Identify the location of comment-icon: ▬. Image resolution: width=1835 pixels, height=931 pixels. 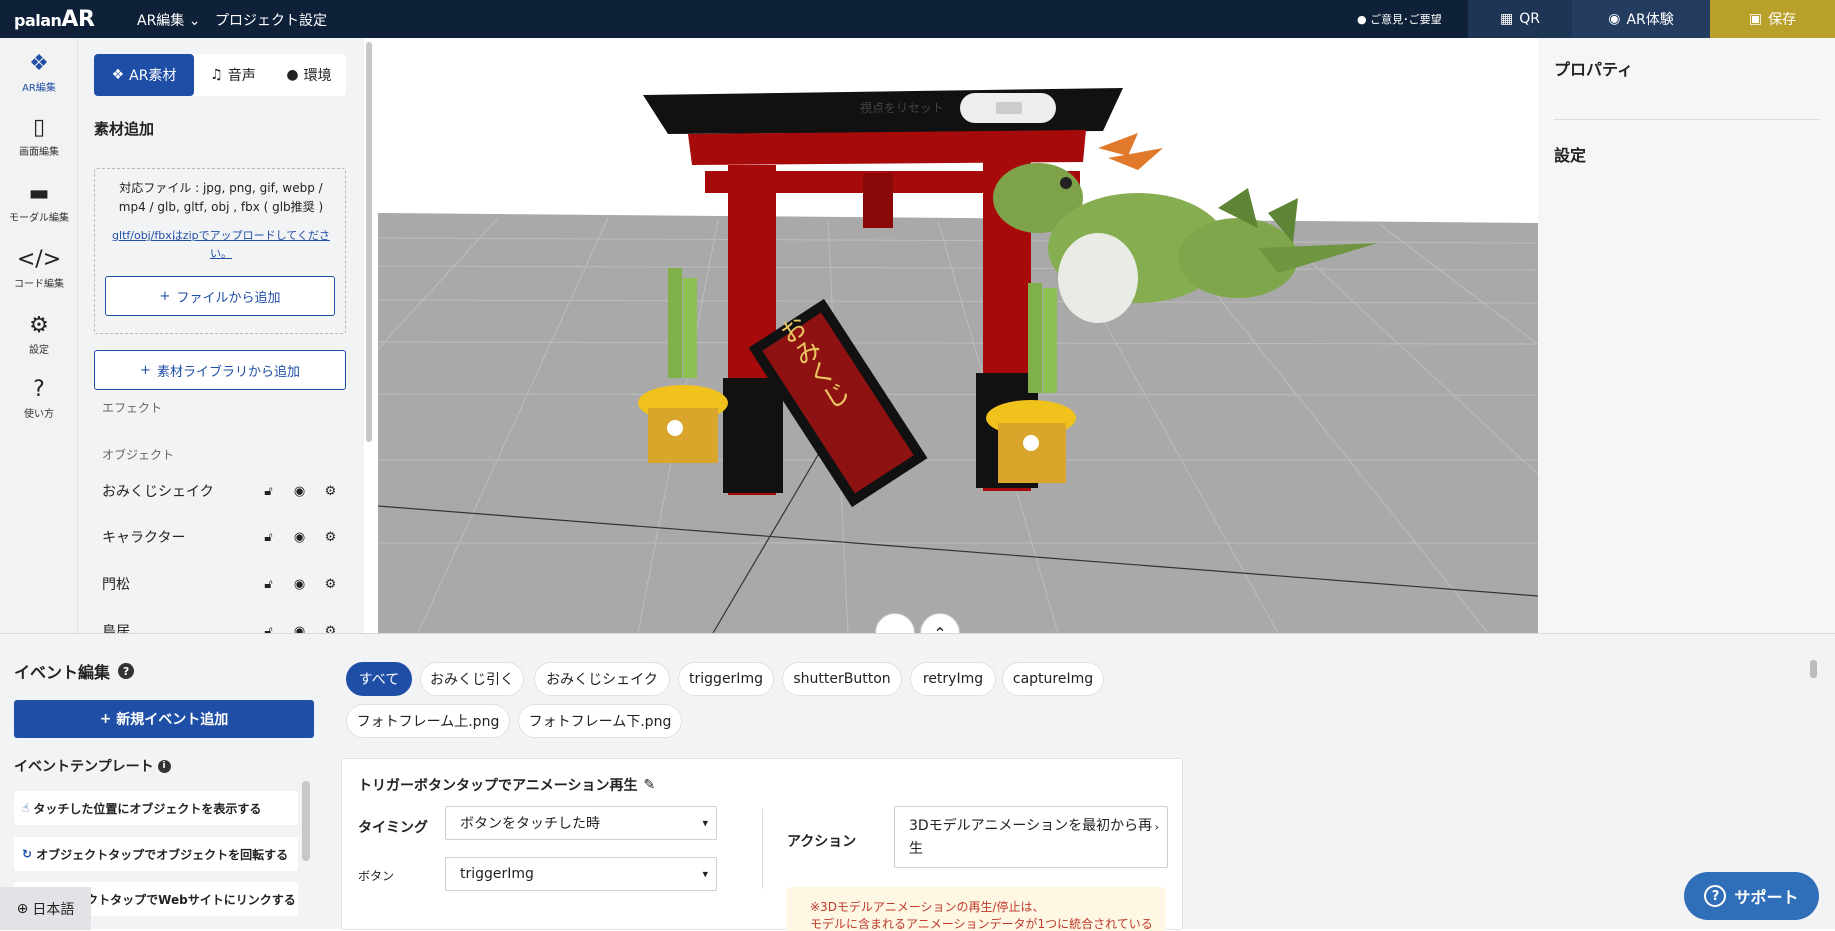
(39, 193).